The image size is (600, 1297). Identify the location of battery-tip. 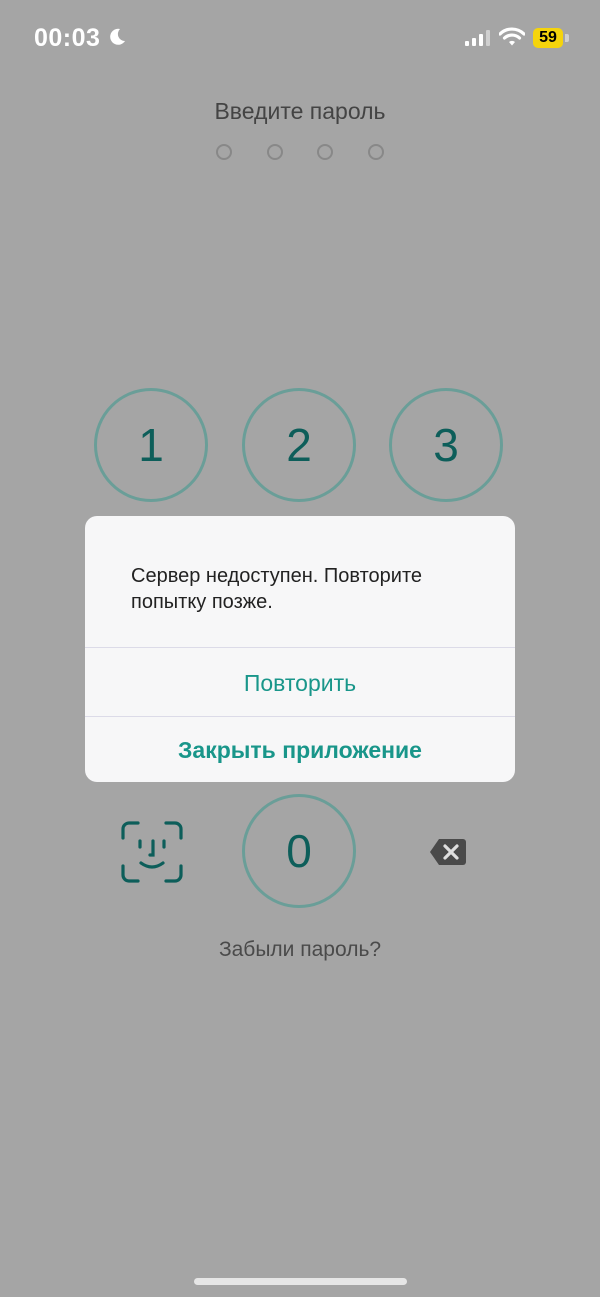
(567, 38).